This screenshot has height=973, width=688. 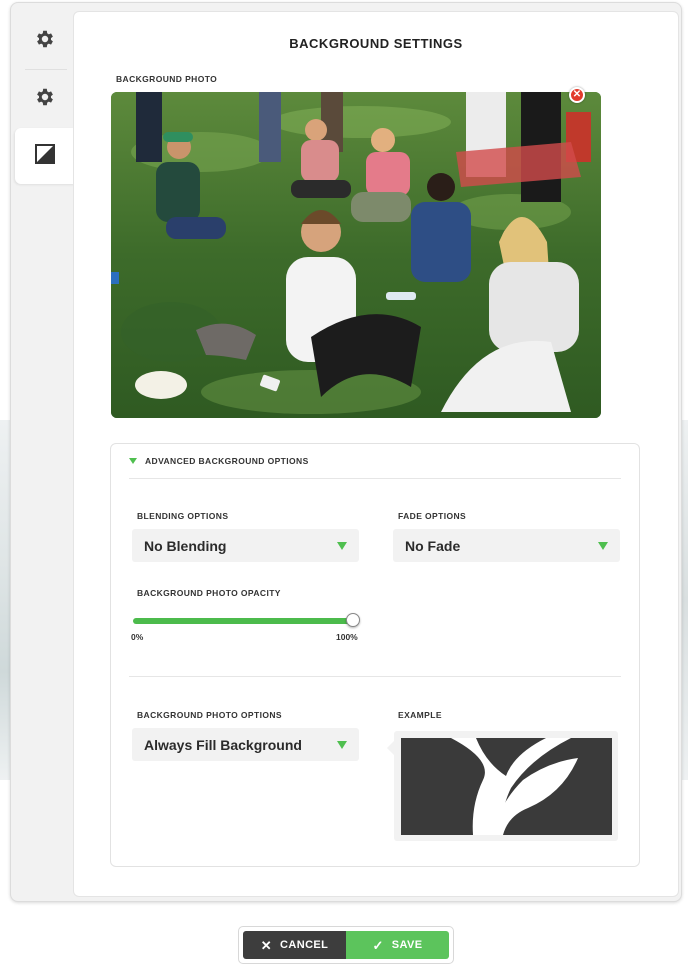 I want to click on example-pointer, so click(x=390, y=748).